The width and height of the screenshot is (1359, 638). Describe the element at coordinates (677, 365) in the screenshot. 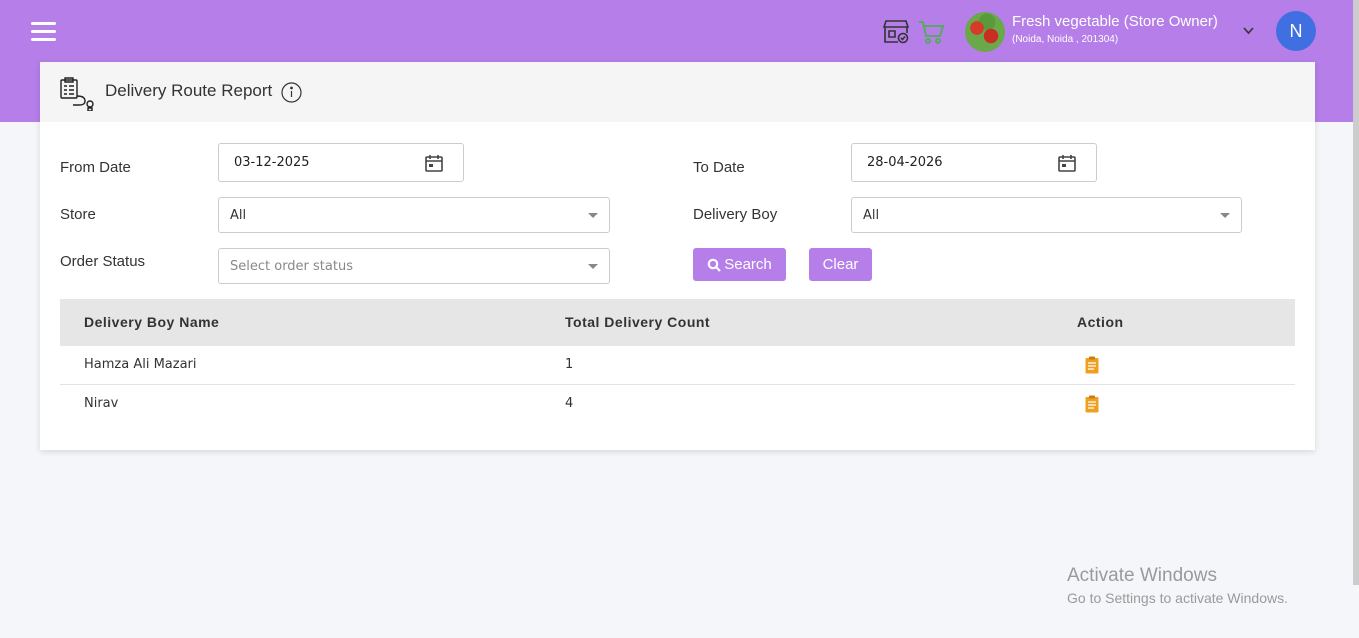

I see `table-row: Hamza Ali Mazari 1` at that location.